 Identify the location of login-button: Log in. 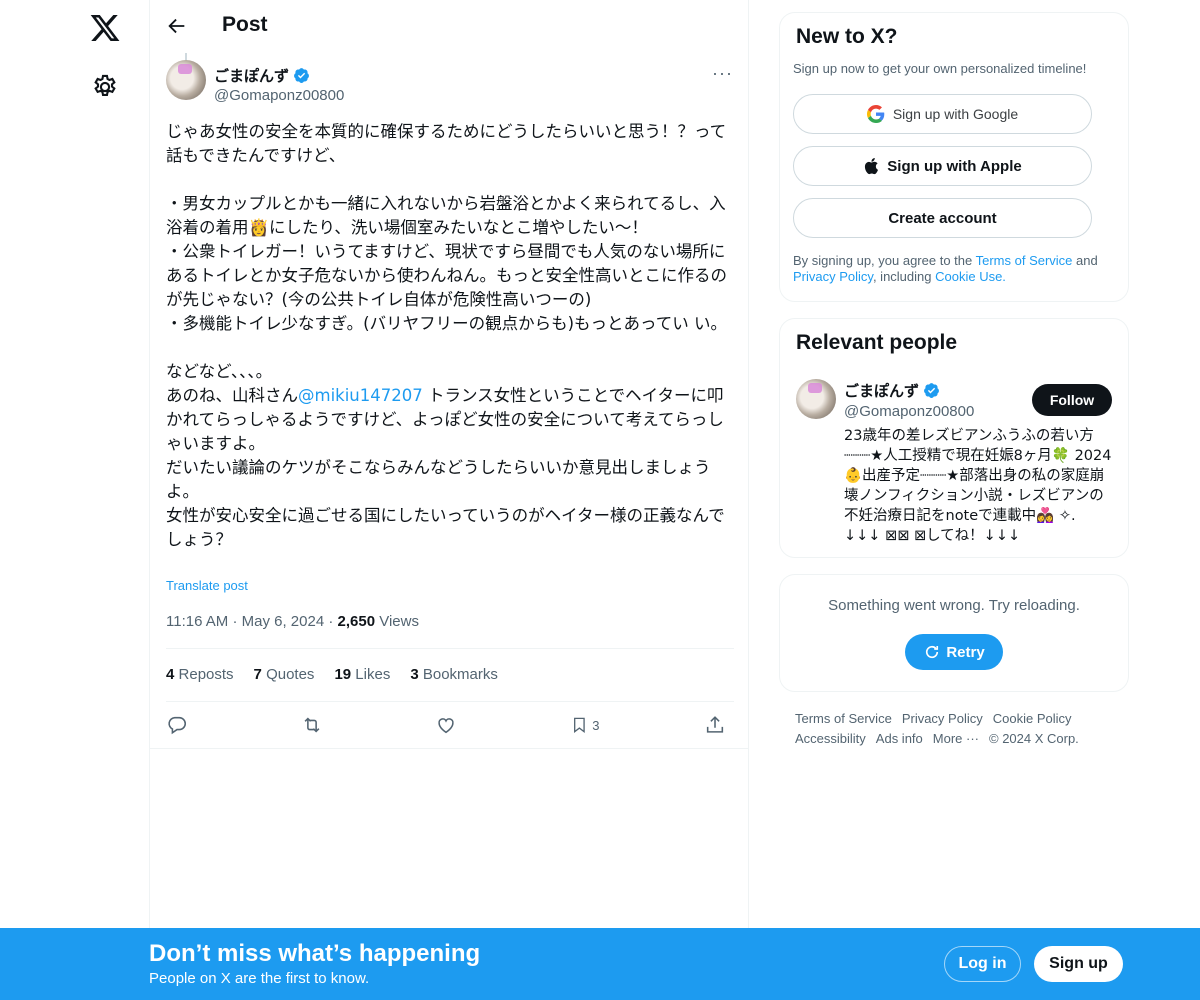
(982, 964).